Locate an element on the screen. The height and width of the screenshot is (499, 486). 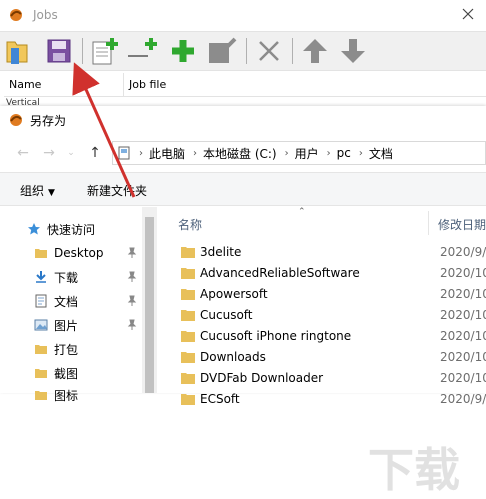
arrow-left-icon: ← is located at coordinates (23, 153).